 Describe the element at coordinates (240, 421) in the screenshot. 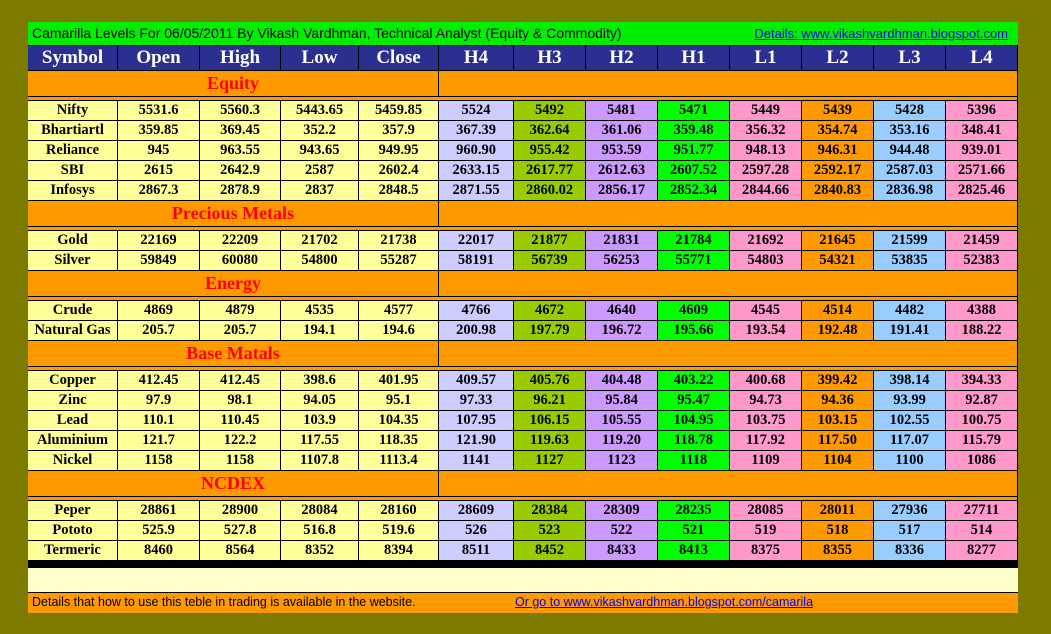

I see `price-cell: 110.45` at that location.